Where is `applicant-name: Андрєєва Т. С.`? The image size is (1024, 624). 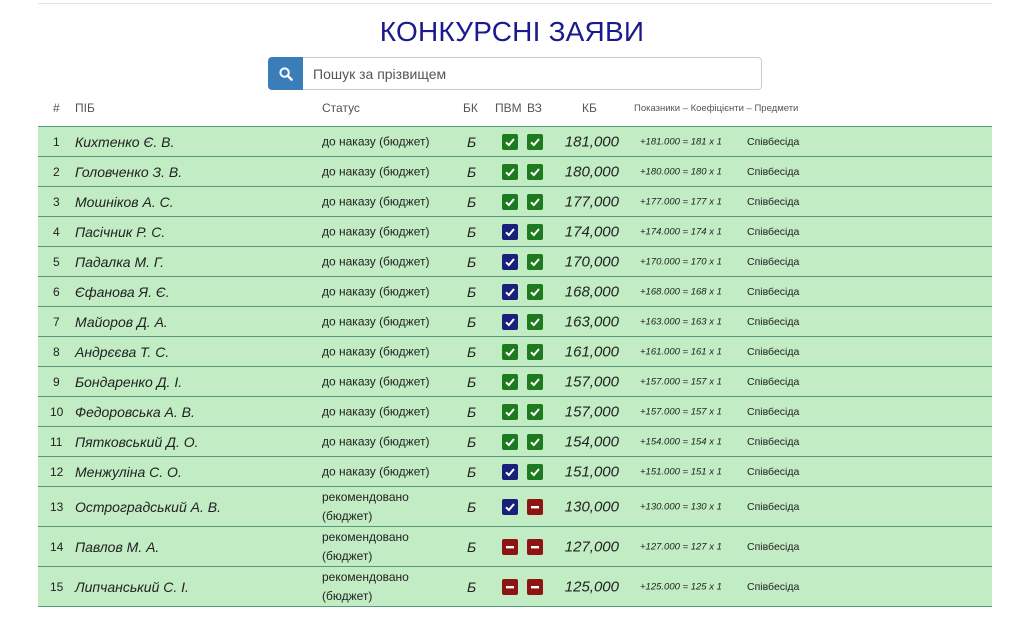
applicant-name: Андрєєва Т. С. is located at coordinates (122, 352).